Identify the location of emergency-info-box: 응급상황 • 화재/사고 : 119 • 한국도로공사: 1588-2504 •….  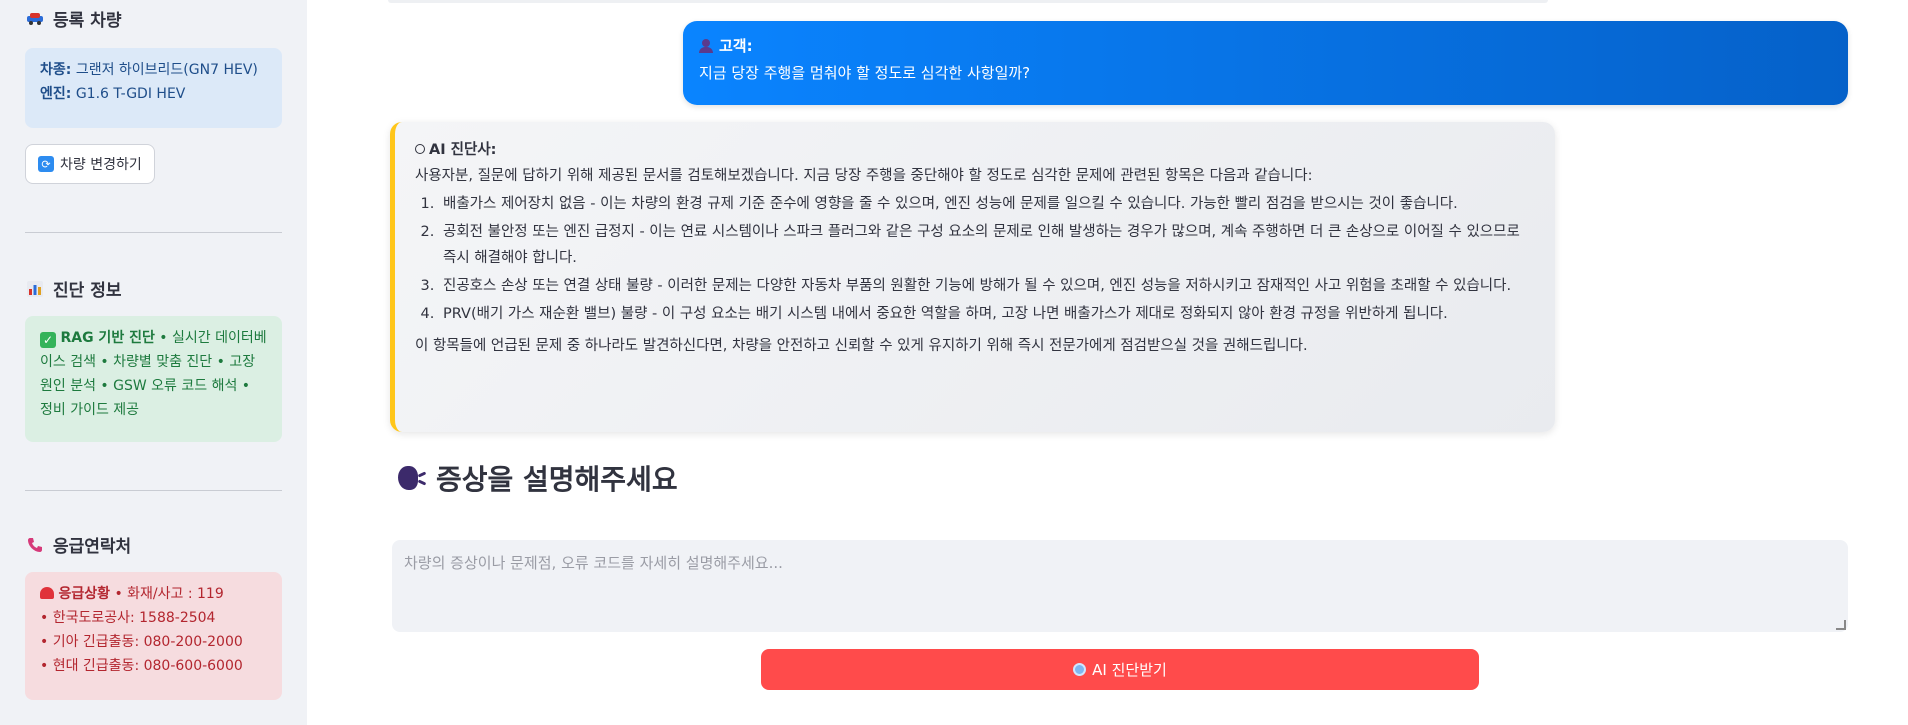
(153, 636).